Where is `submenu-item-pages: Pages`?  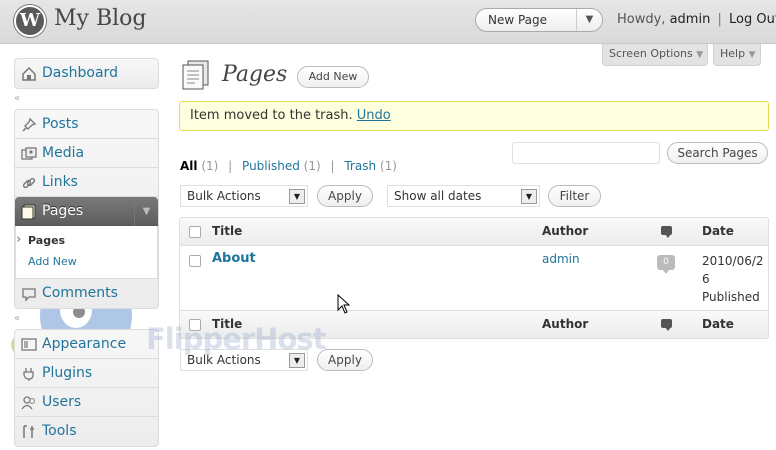
submenu-item-pages: Pages is located at coordinates (86, 240).